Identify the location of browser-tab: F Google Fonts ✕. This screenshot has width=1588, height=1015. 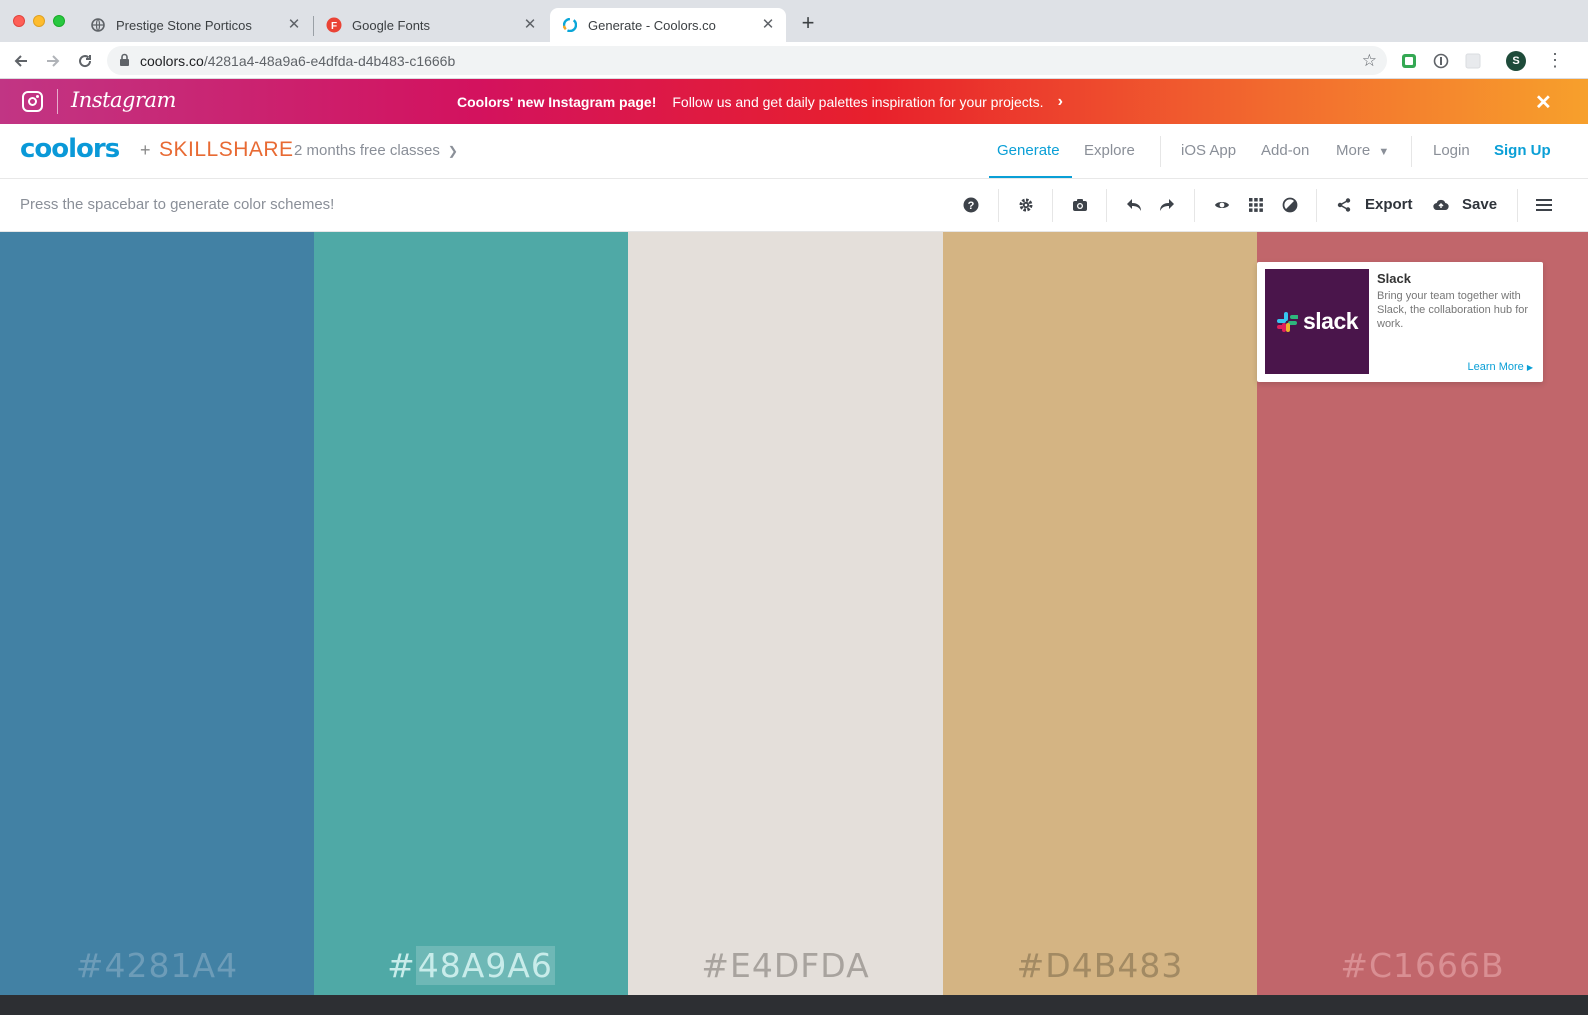
(432, 25).